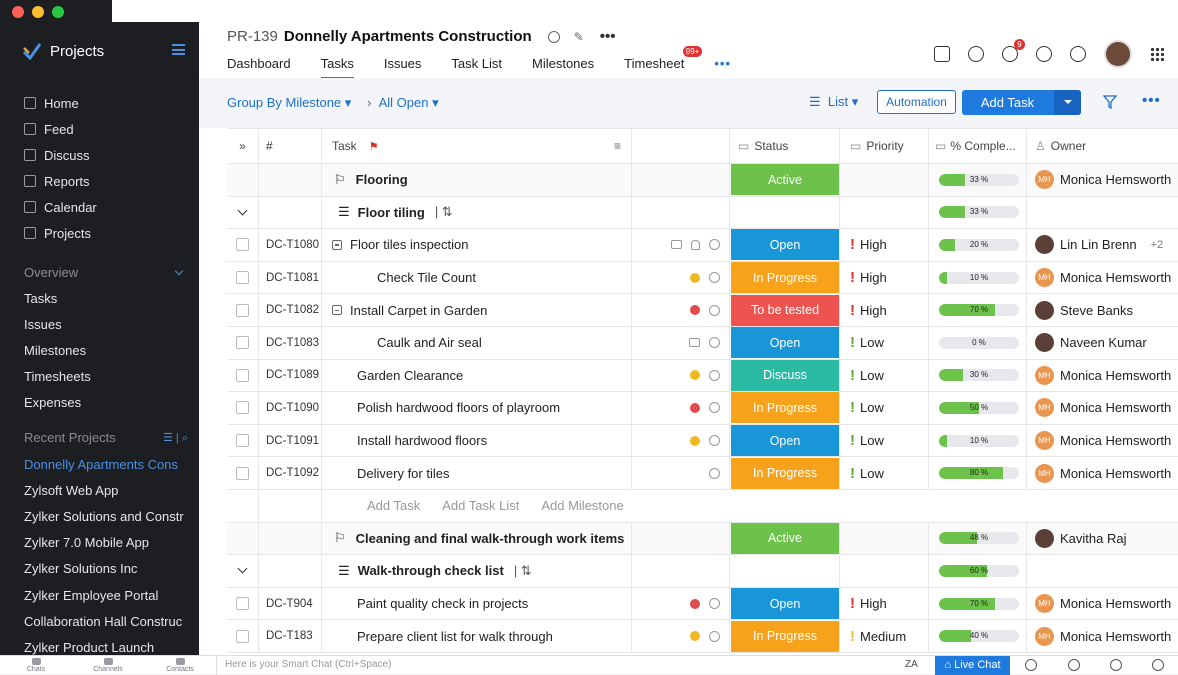  Describe the element at coordinates (1021, 102) in the screenshot. I see `add-task-button: Add Task` at that location.